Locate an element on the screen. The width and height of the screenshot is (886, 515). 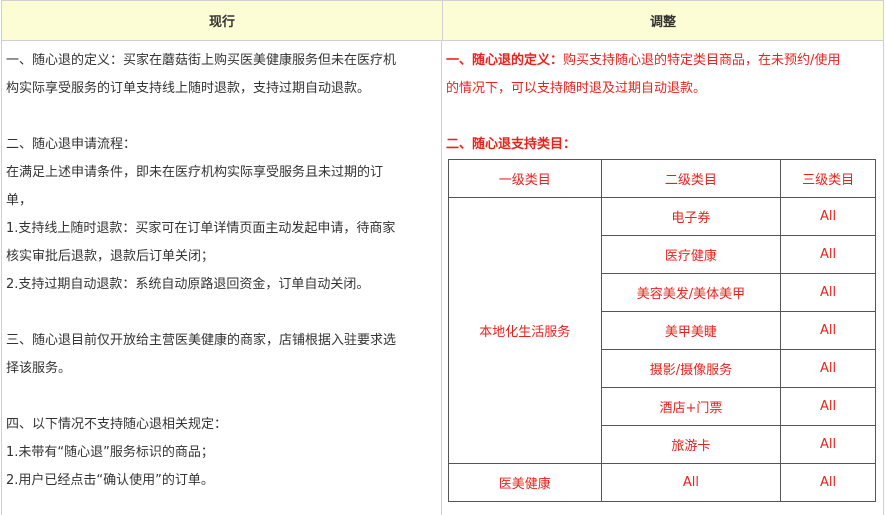
left-line: 二、随心退申请流程： is located at coordinates (71, 144).